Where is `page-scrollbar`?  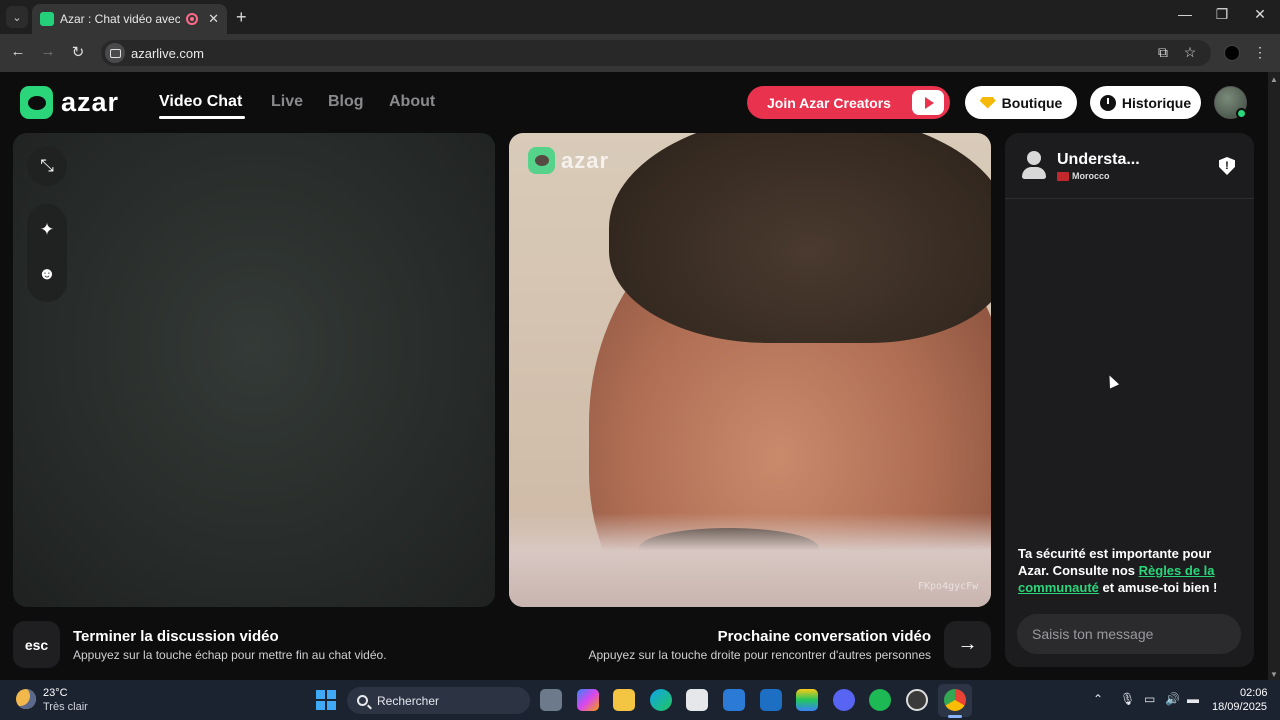
page-scrollbar is located at coordinates (1274, 376).